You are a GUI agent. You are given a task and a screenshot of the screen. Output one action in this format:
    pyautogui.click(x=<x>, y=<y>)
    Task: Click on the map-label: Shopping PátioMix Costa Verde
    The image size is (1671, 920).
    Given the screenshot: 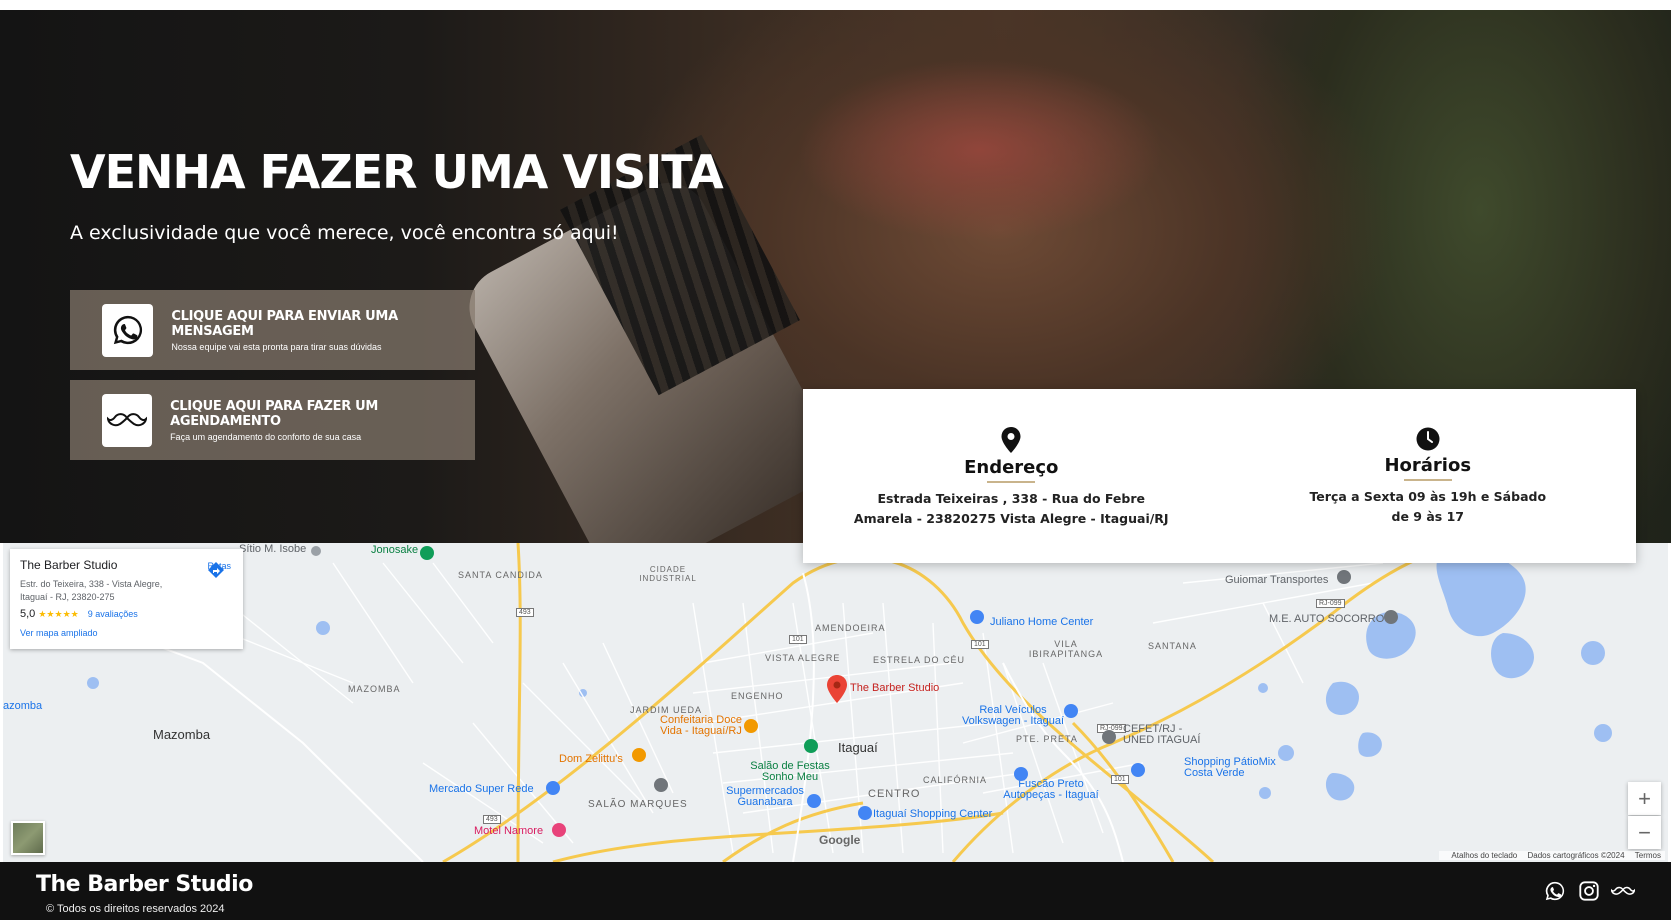 What is the action you would take?
    pyautogui.click(x=1234, y=768)
    